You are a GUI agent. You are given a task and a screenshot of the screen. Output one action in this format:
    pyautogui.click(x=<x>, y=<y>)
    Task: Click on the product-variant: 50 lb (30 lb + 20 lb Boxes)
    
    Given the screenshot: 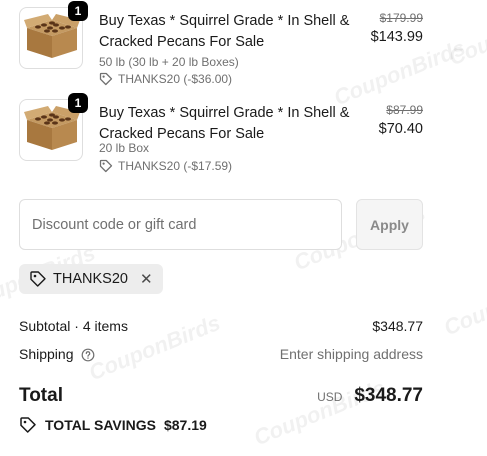 What is the action you would take?
    pyautogui.click(x=169, y=62)
    